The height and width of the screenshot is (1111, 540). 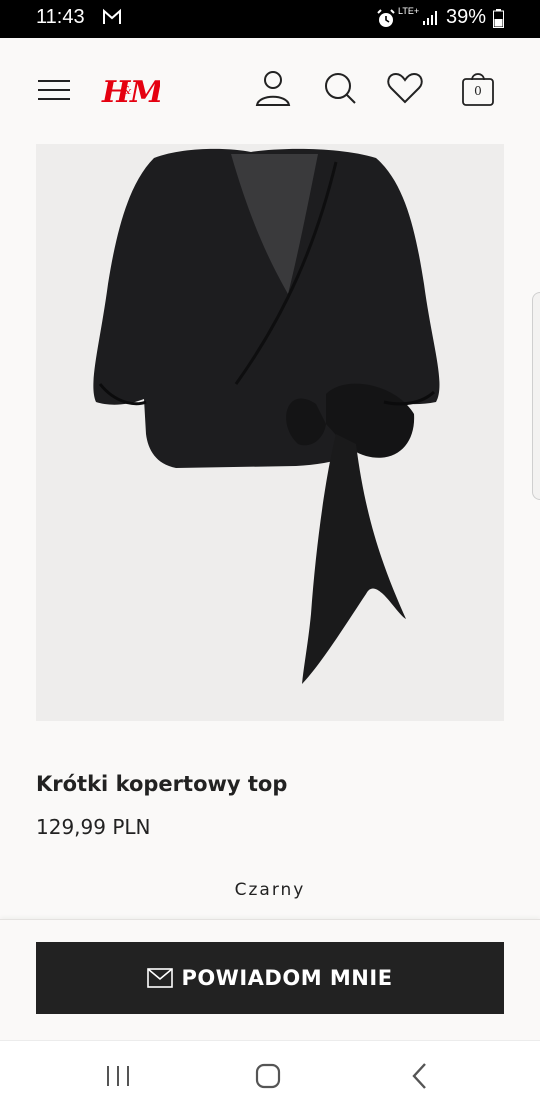 I want to click on network-type: LTE+, so click(x=409, y=11).